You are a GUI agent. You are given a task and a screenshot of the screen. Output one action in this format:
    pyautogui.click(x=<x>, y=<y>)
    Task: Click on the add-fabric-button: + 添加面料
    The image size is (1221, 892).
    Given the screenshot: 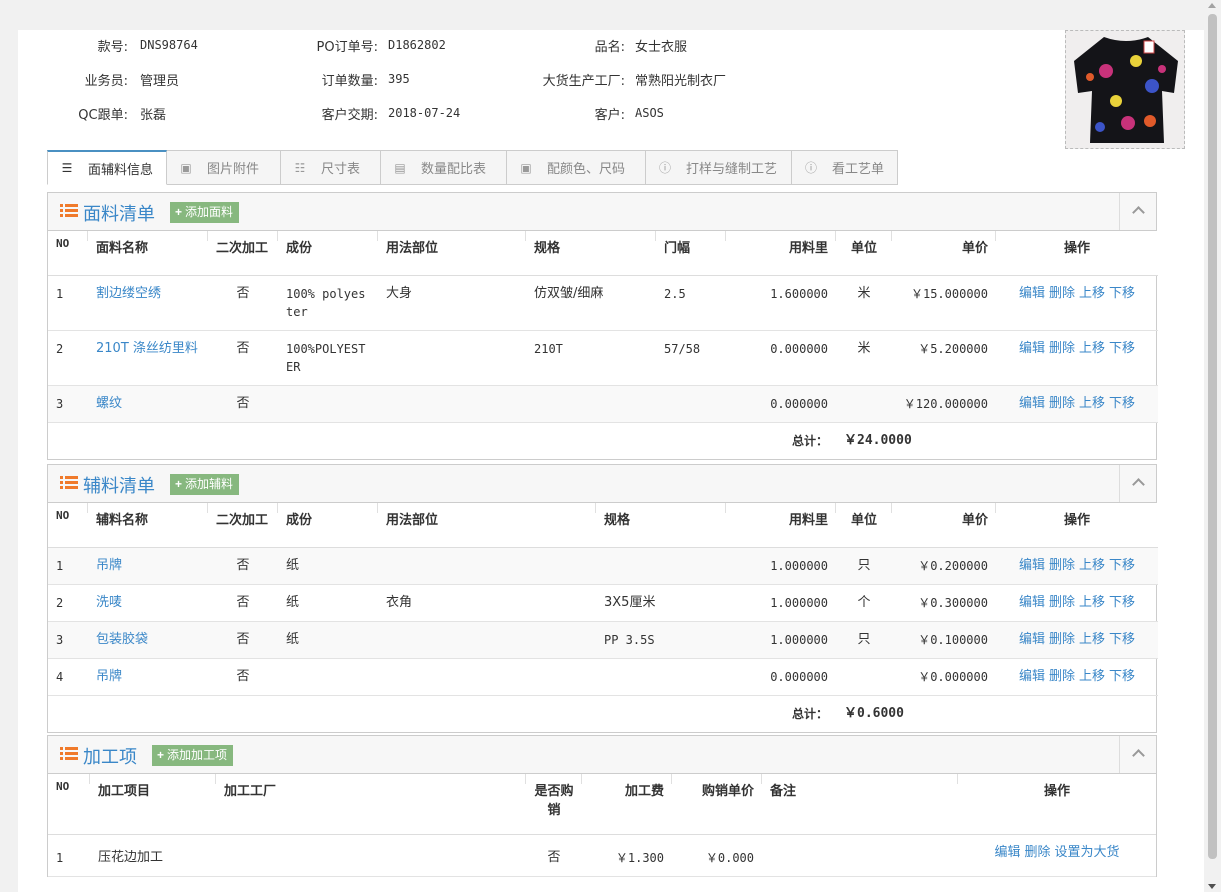 What is the action you would take?
    pyautogui.click(x=205, y=212)
    